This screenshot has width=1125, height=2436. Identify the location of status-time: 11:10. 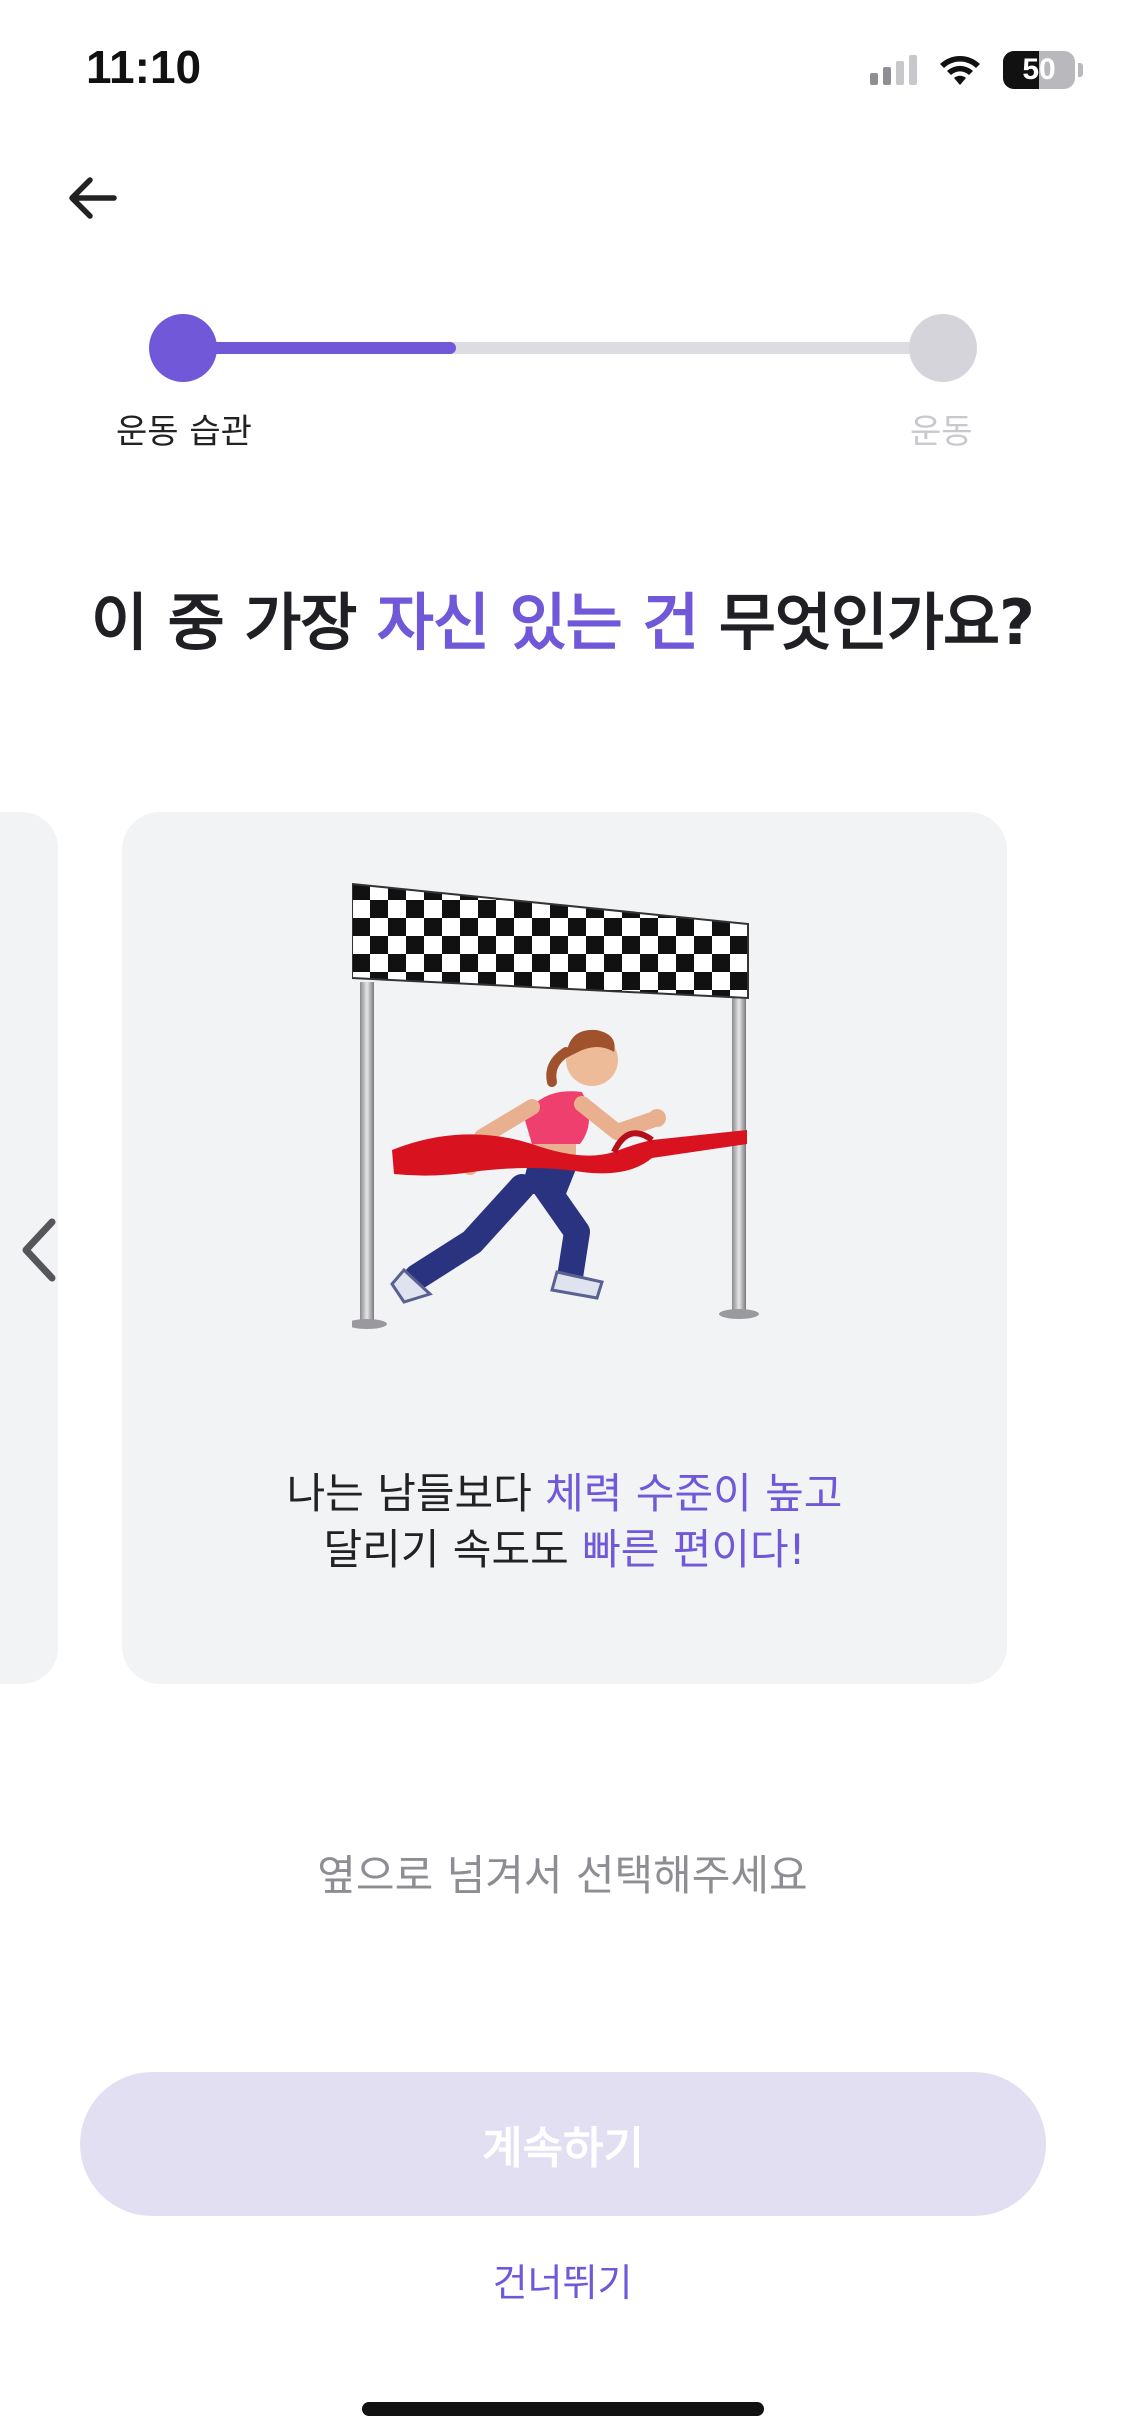
(144, 67).